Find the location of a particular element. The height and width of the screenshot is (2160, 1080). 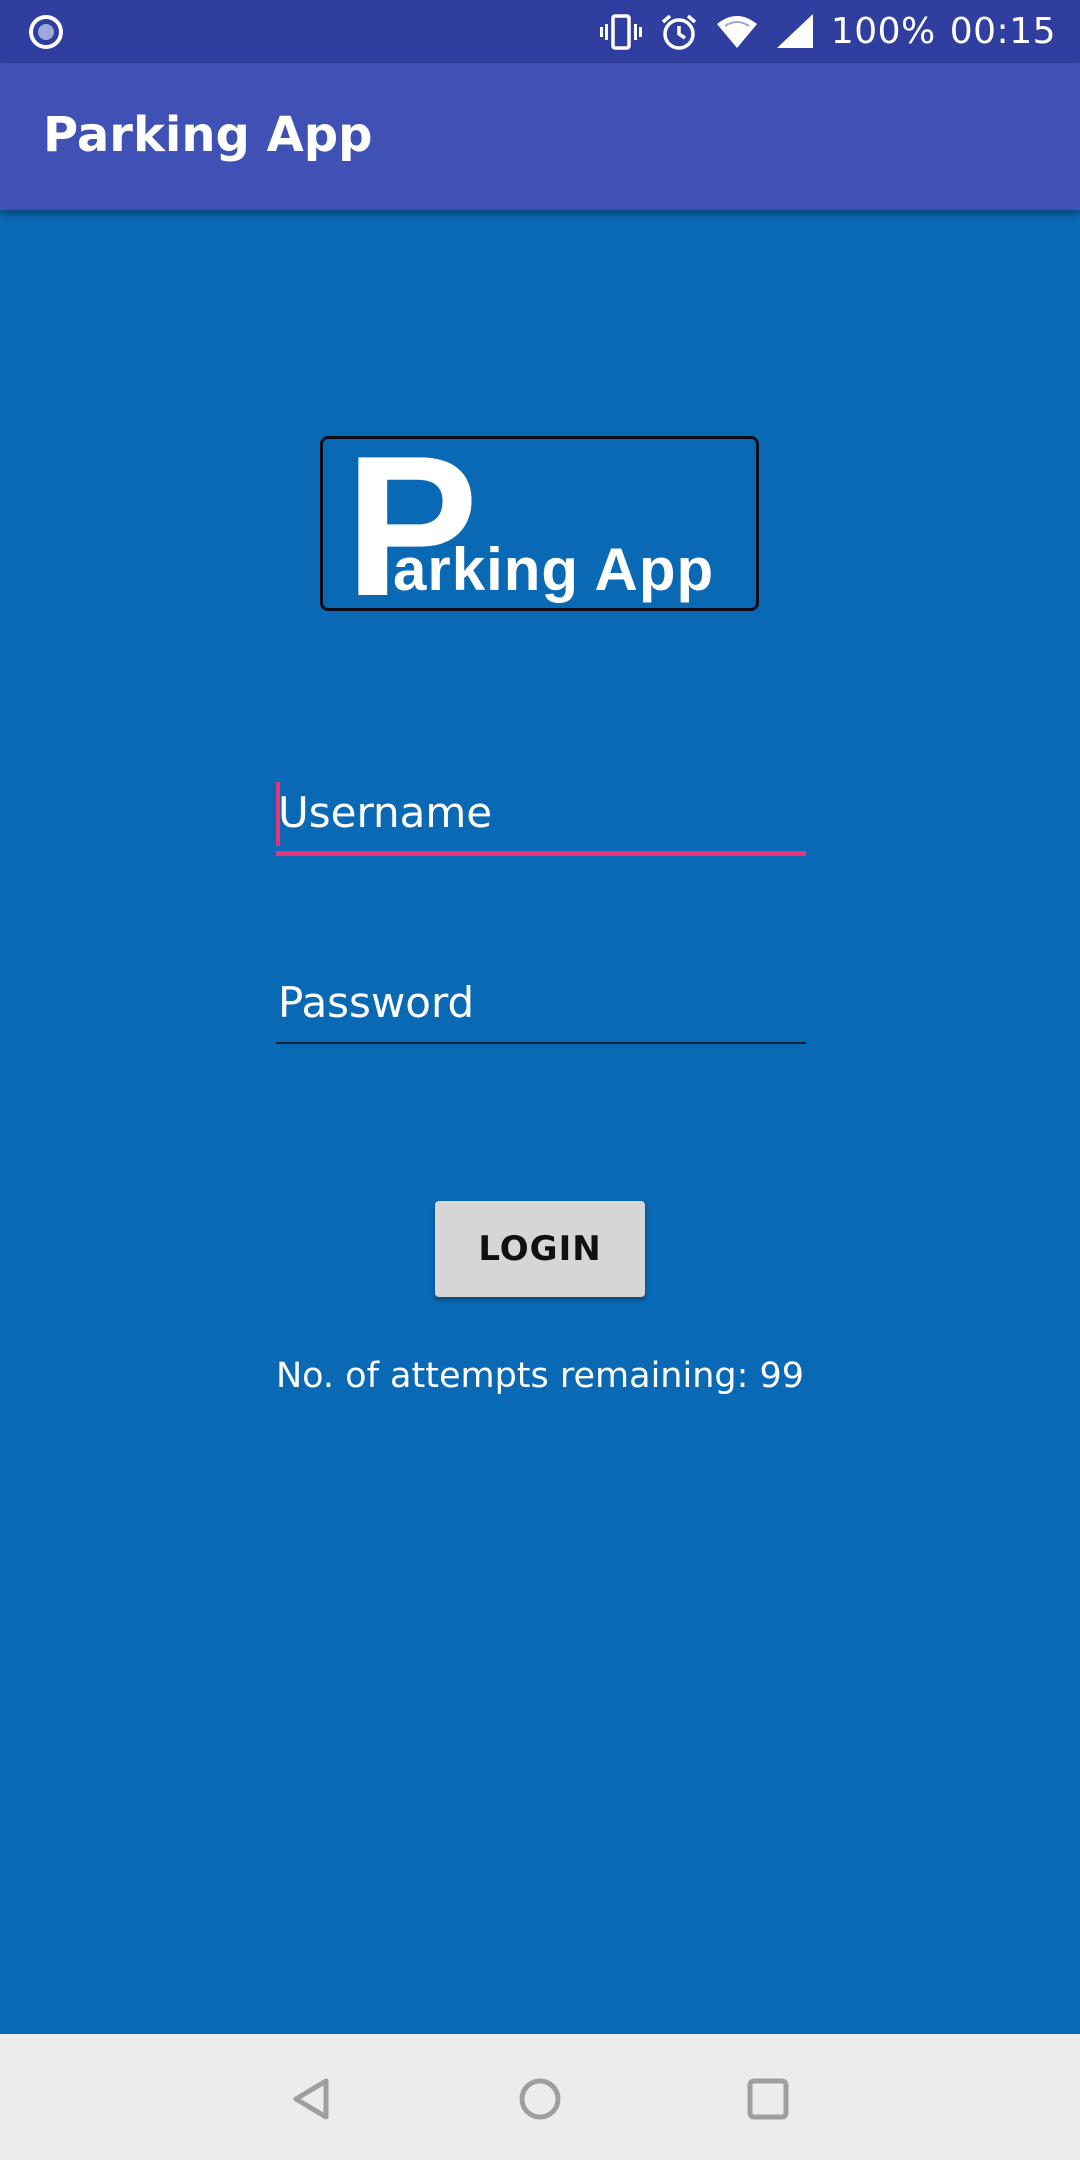

home-button is located at coordinates (540, 2099).